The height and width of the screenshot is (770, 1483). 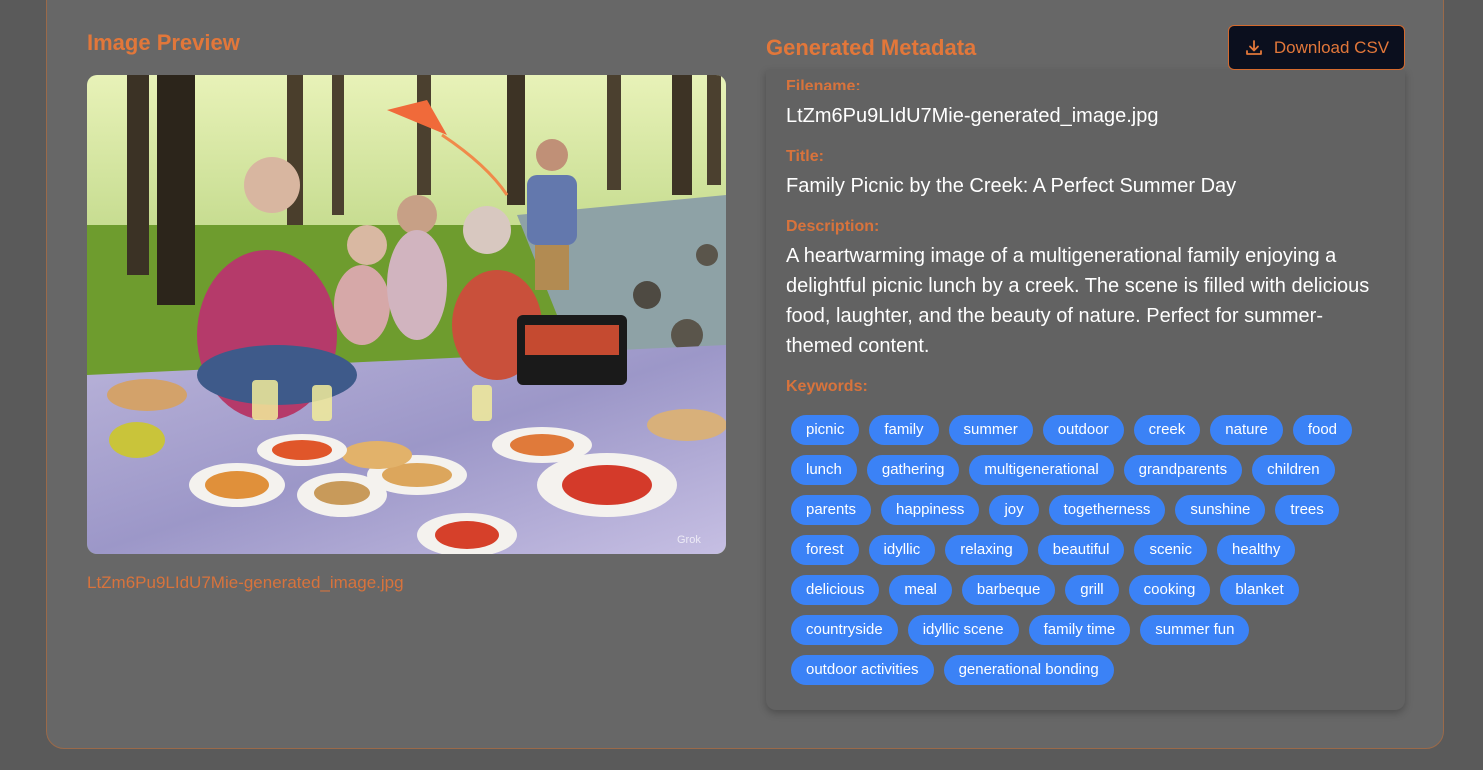 What do you see at coordinates (1256, 550) in the screenshot?
I see `keyword-tag: healthy` at bounding box center [1256, 550].